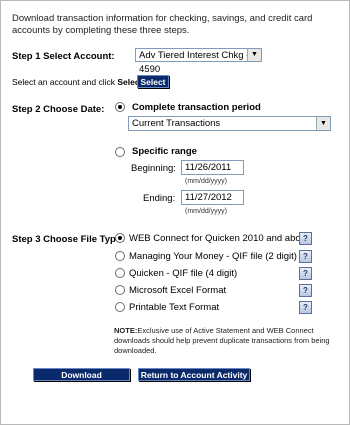  Describe the element at coordinates (120, 256) in the screenshot. I see `radio-filetype-mym-qif` at that location.